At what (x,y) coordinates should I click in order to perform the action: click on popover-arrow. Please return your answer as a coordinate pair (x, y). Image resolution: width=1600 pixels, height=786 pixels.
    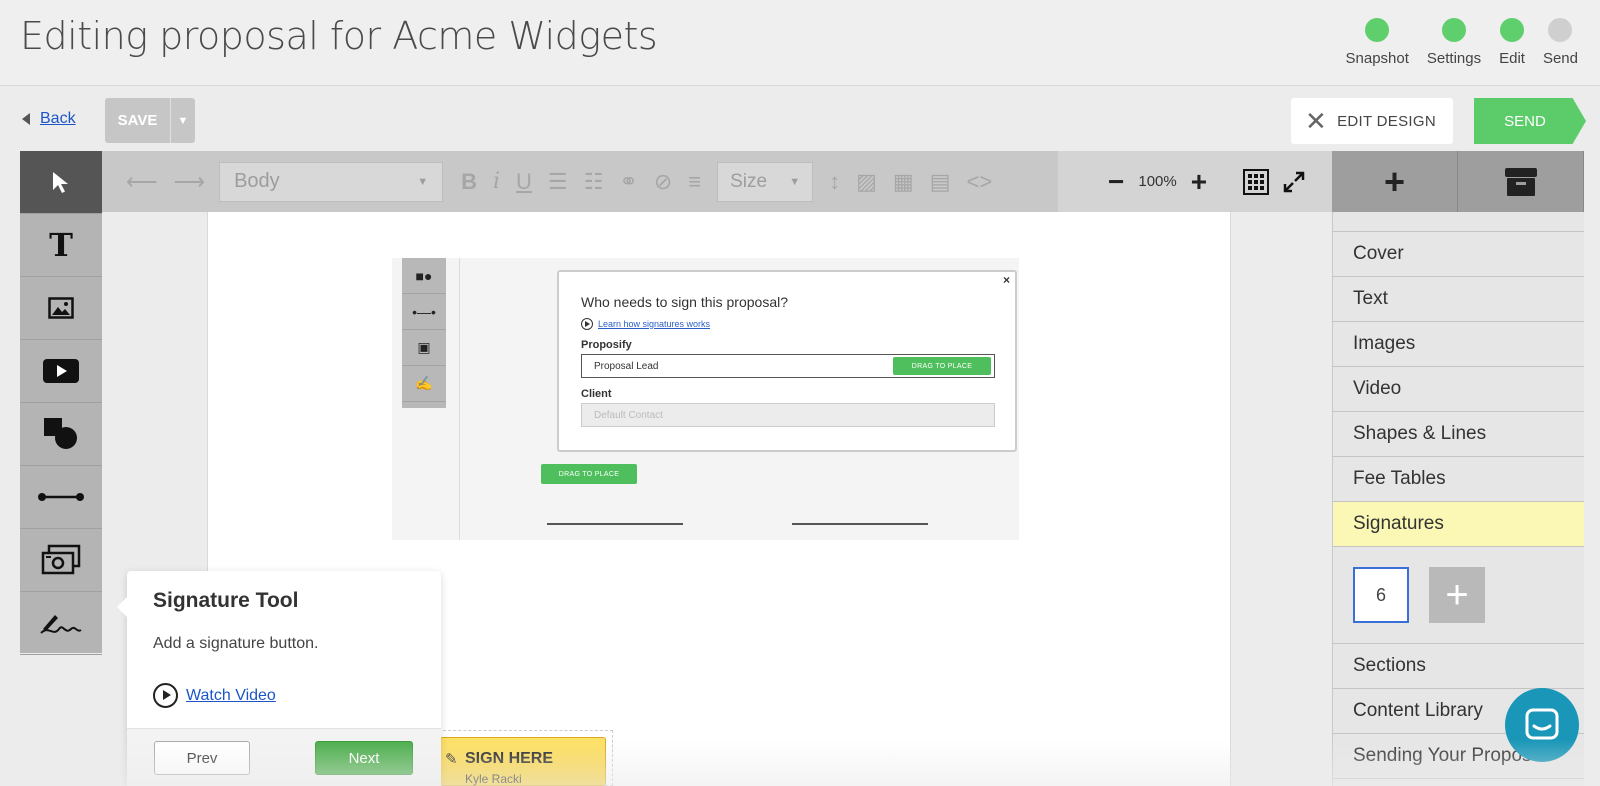
    Looking at the image, I should click on (122, 607).